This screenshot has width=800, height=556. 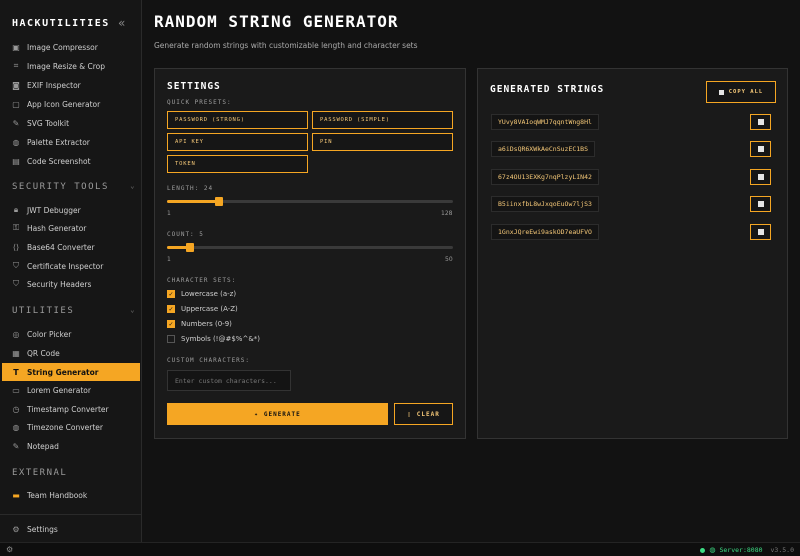 What do you see at coordinates (199, 102) in the screenshot?
I see `quick-presets-label: QUICK PRESETS:` at bounding box center [199, 102].